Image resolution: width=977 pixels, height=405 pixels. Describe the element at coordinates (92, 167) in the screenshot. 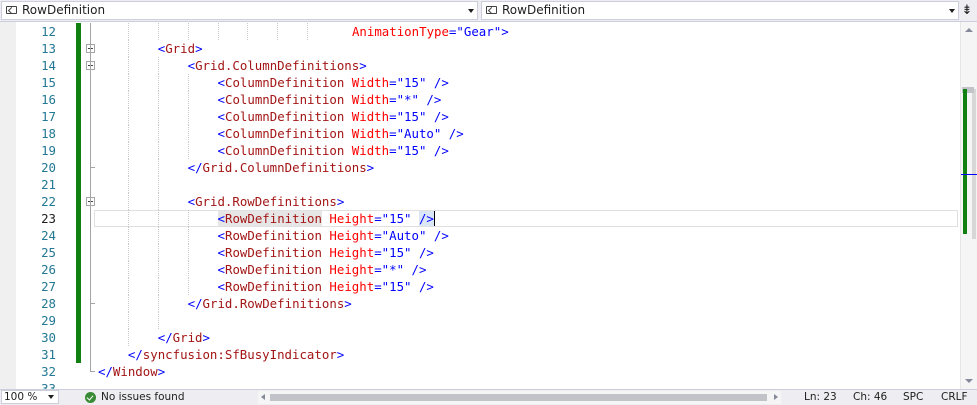

I see `outline-end` at that location.